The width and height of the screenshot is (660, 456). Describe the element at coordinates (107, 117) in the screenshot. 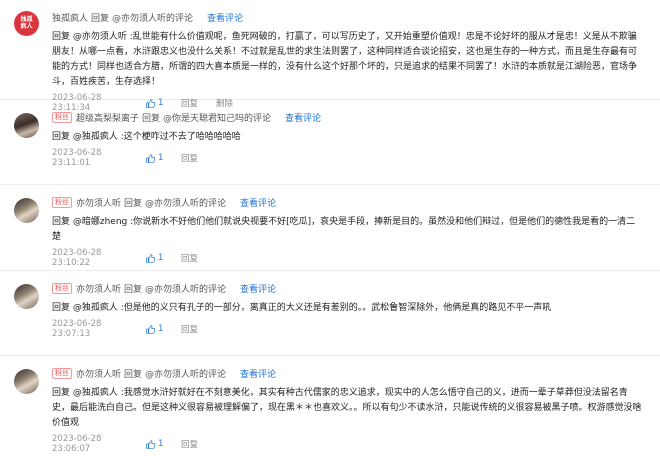

I see `username: 超级高梨梨离子` at that location.